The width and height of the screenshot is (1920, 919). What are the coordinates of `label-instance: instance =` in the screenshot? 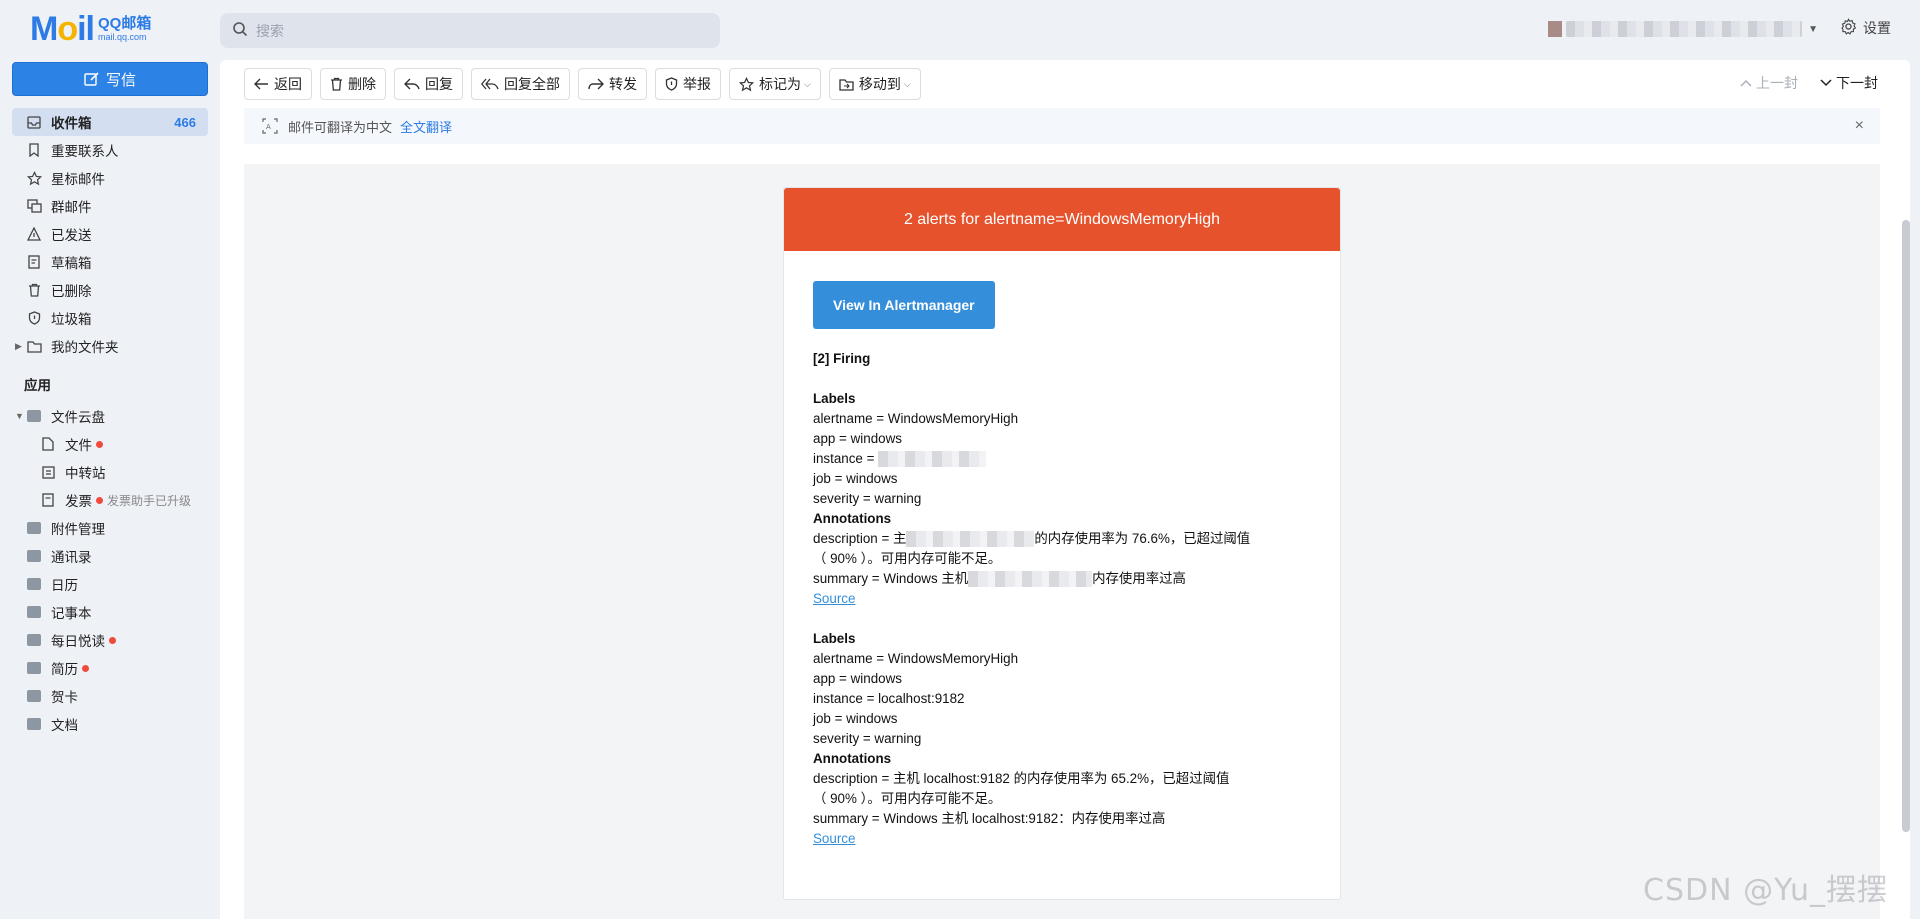 It's located at (1062, 459).